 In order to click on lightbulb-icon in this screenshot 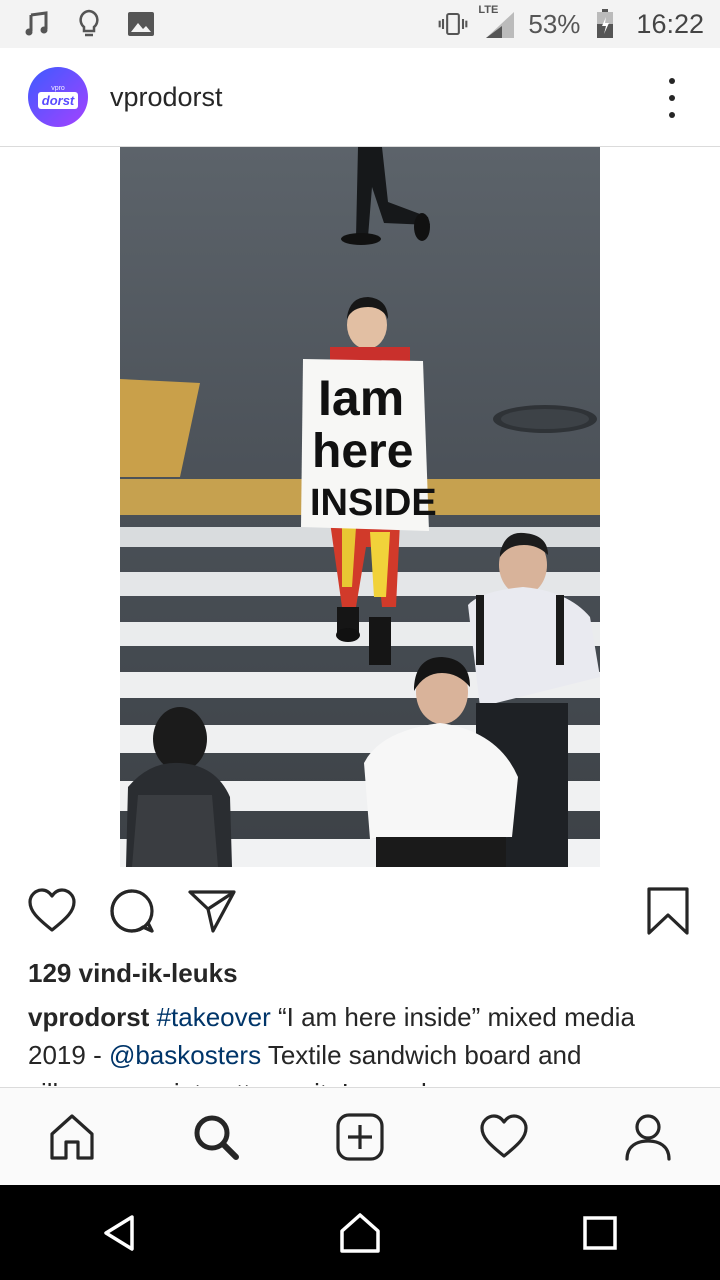, I will do `click(89, 24)`.